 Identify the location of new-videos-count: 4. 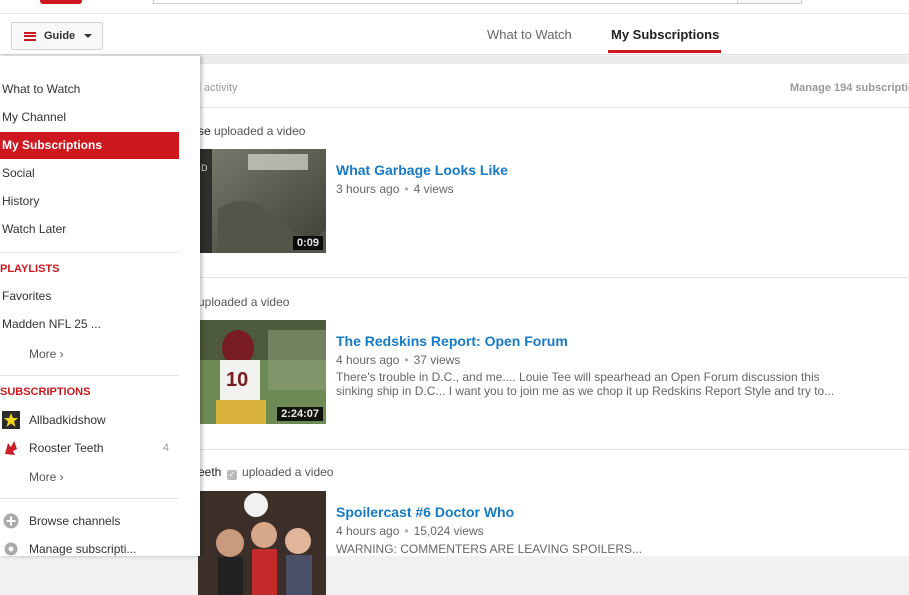
(165, 447).